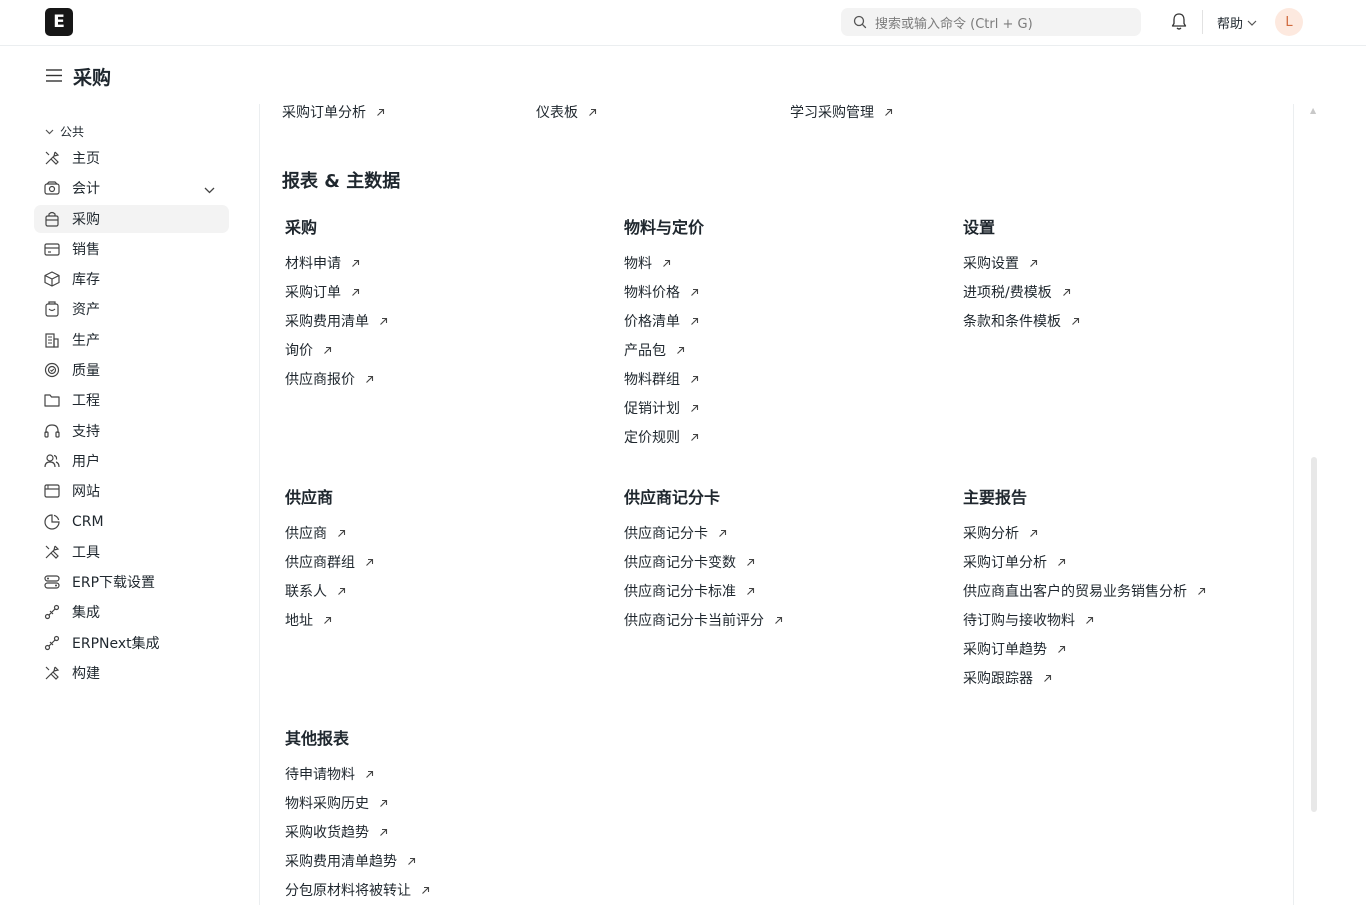  Describe the element at coordinates (59, 22) in the screenshot. I see `app-logo: E` at that location.